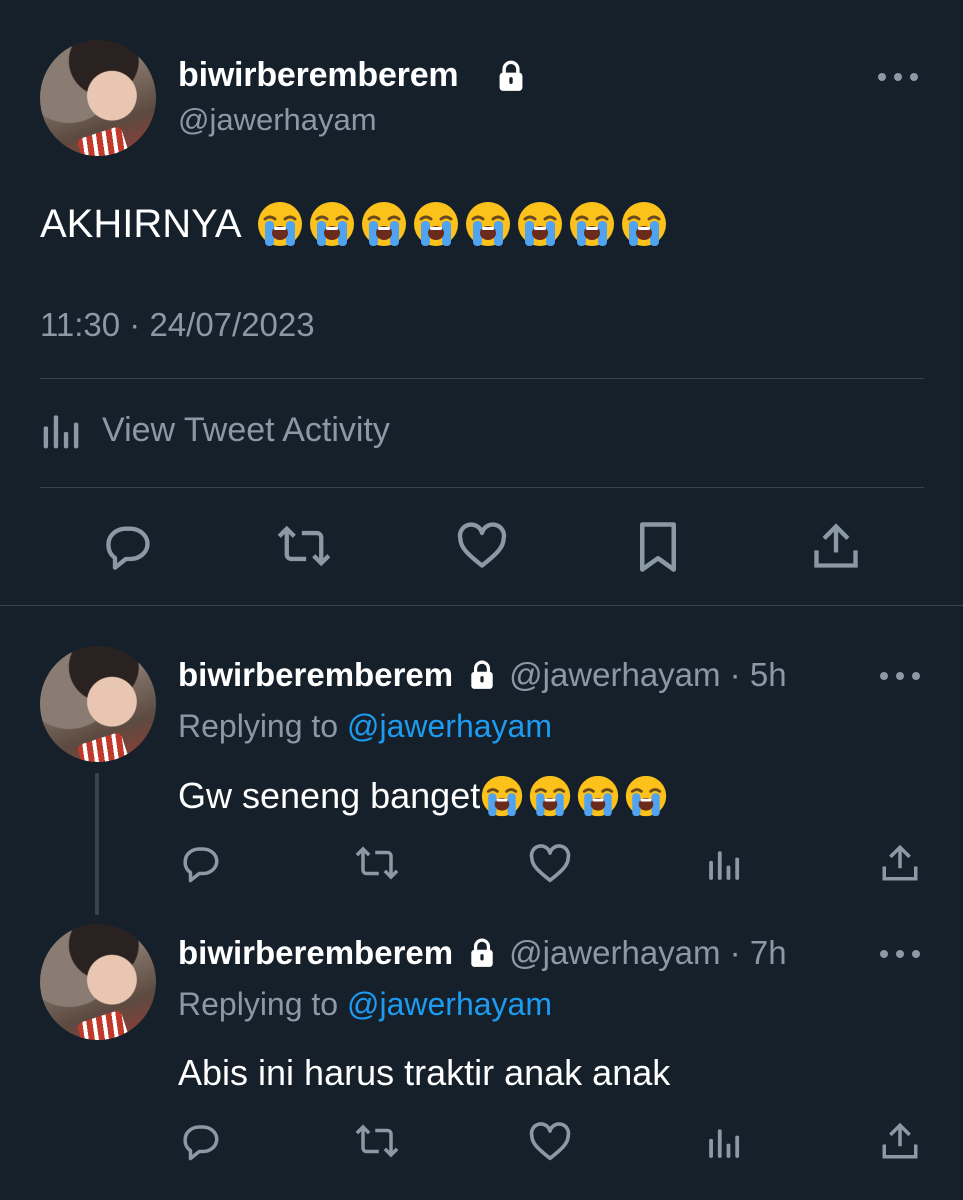 The width and height of the screenshot is (963, 1200). I want to click on thread-connector, so click(97, 844).